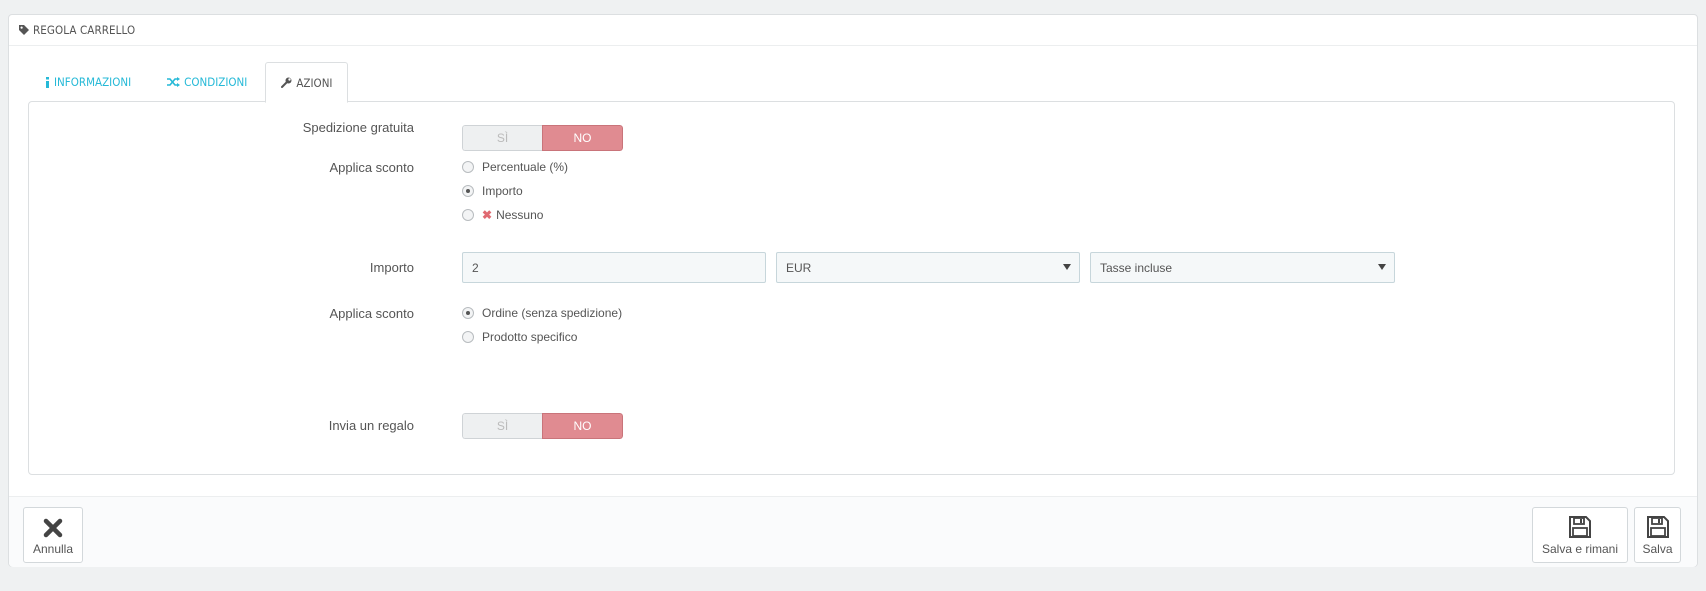 Image resolution: width=1706 pixels, height=591 pixels. Describe the element at coordinates (371, 425) in the screenshot. I see `gift-label: Invia un regalo` at that location.